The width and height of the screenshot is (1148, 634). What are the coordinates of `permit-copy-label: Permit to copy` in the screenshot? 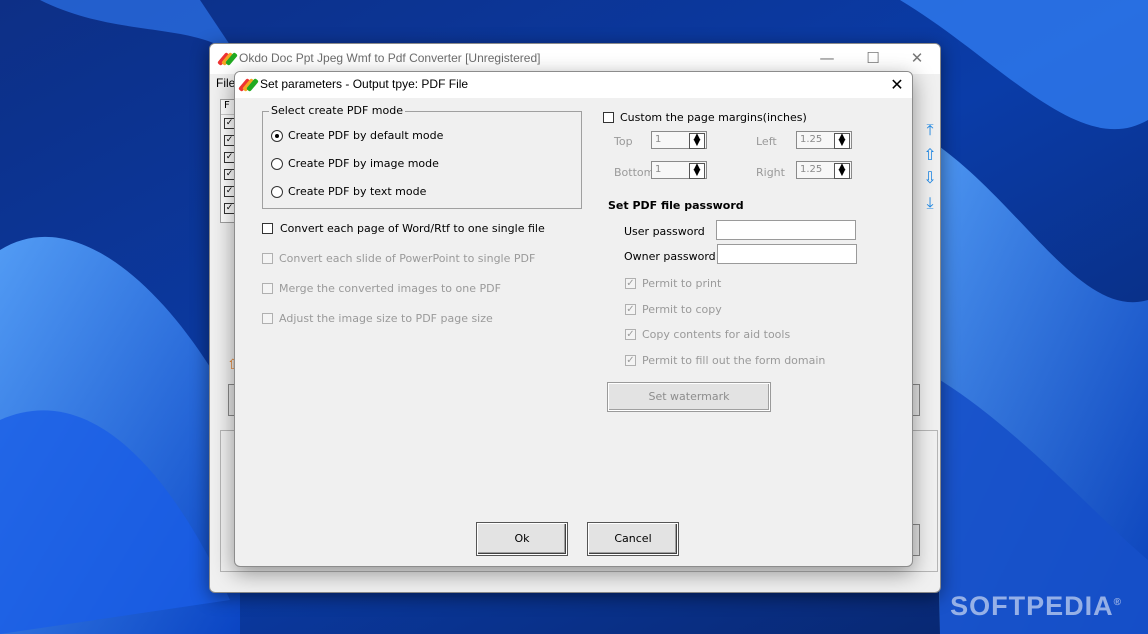 It's located at (682, 309).